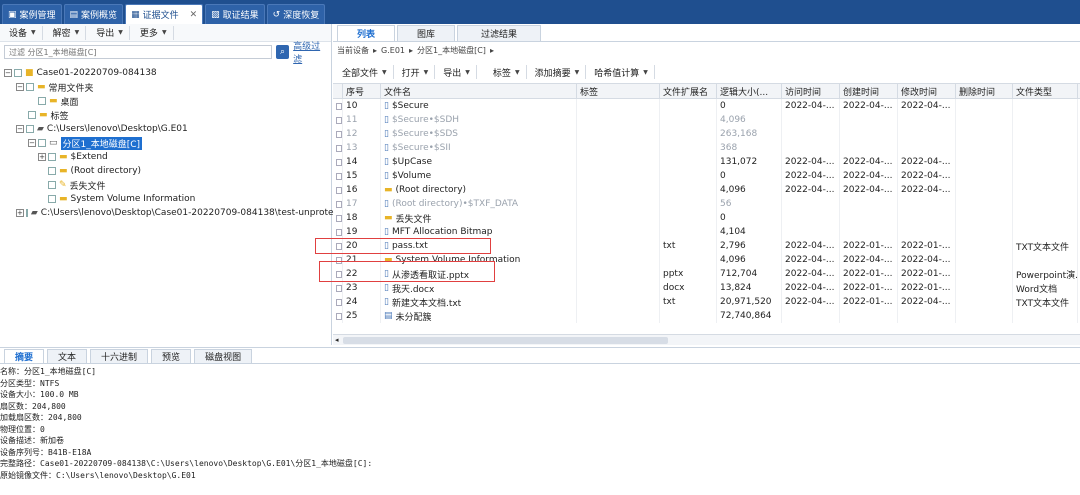 The image size is (1080, 495). What do you see at coordinates (366, 33) in the screenshot?
I see `tab-list: 列表` at bounding box center [366, 33].